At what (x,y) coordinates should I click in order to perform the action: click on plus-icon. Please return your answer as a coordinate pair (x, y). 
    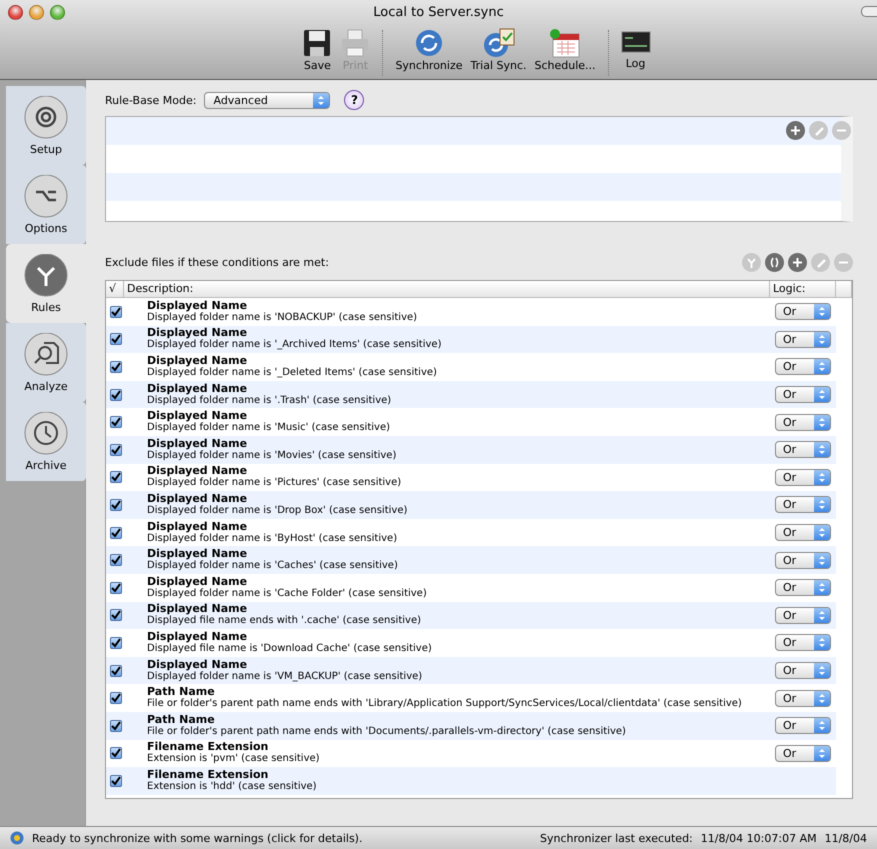
    Looking at the image, I should click on (797, 262).